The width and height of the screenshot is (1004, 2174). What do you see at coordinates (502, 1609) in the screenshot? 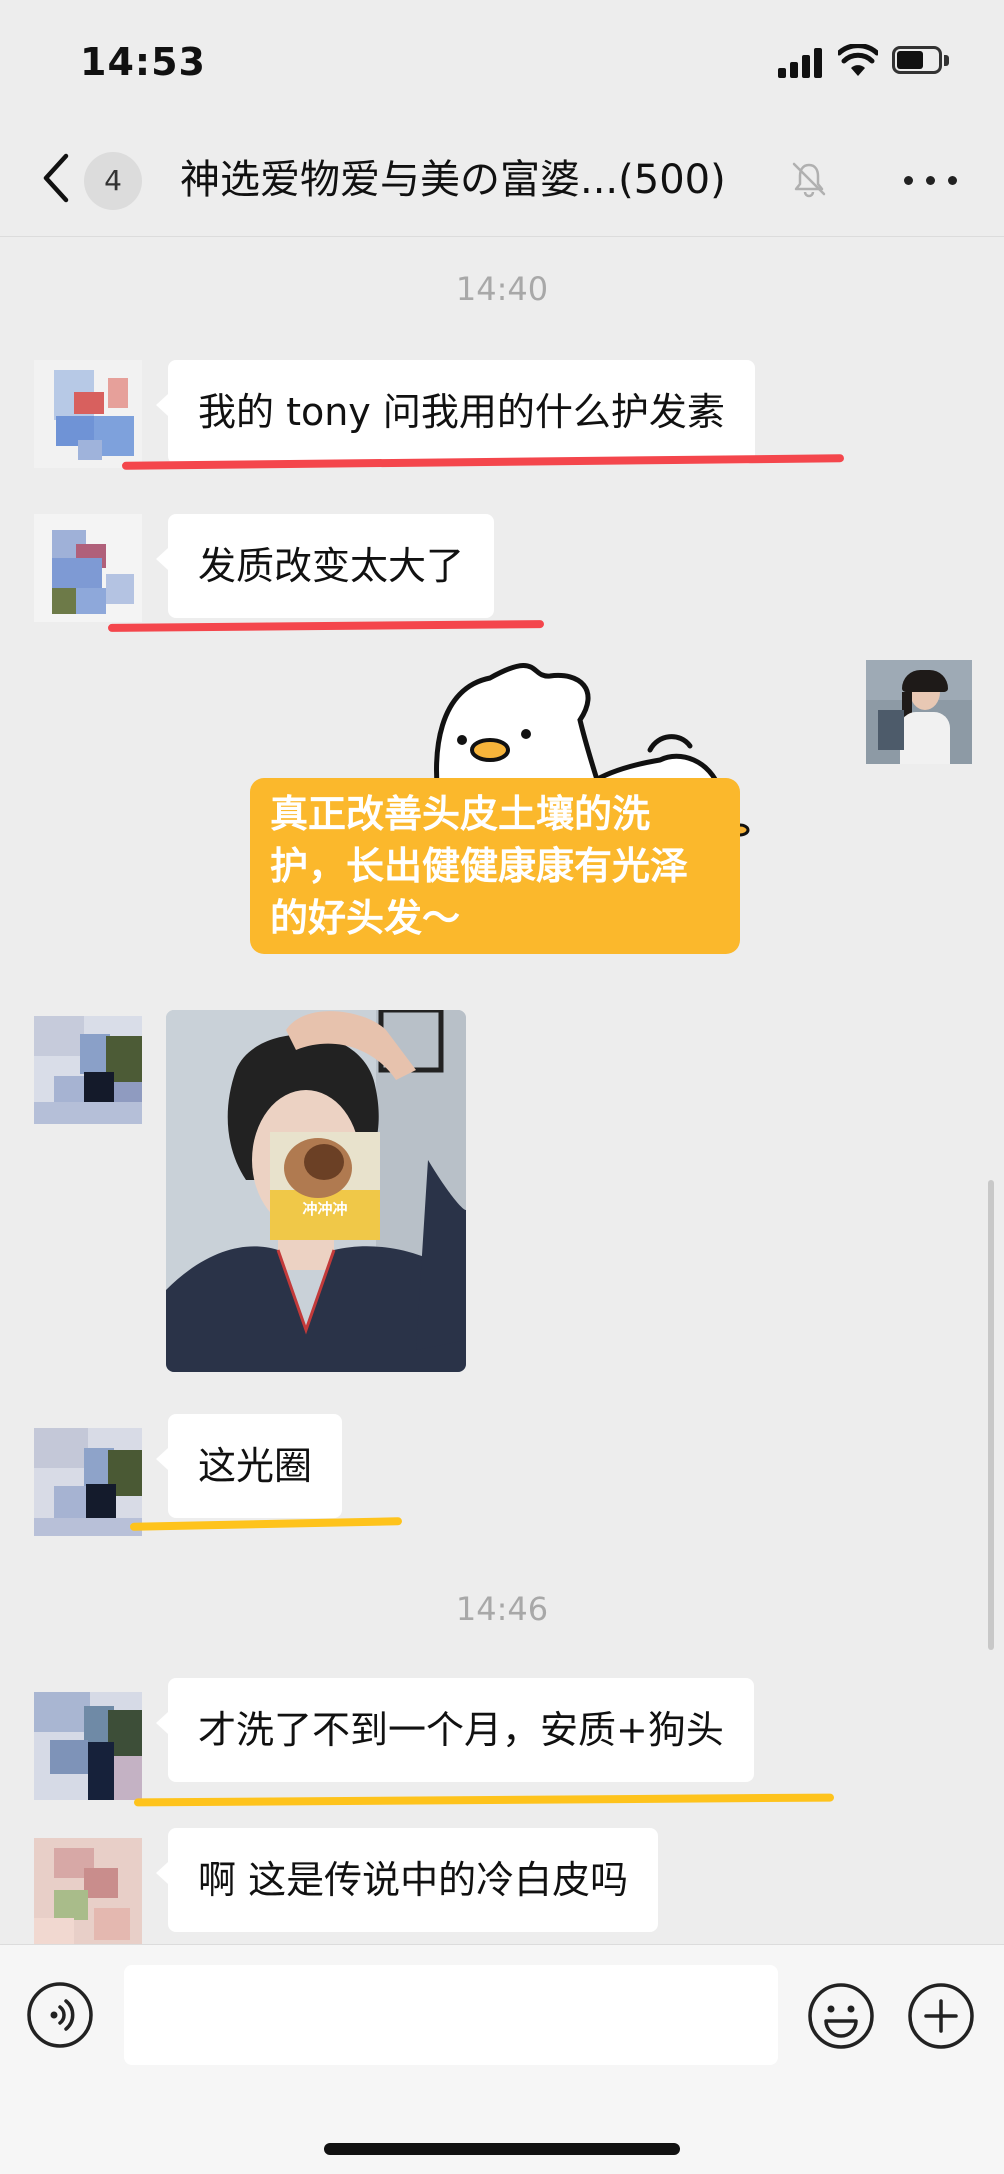
I see `timestamp: 14:46` at bounding box center [502, 1609].